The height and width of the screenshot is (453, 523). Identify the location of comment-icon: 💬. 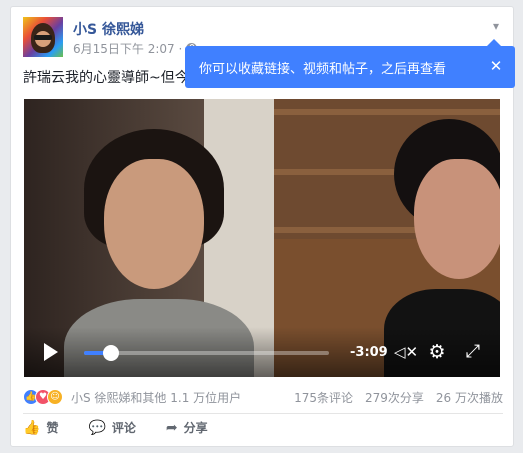
(97, 427).